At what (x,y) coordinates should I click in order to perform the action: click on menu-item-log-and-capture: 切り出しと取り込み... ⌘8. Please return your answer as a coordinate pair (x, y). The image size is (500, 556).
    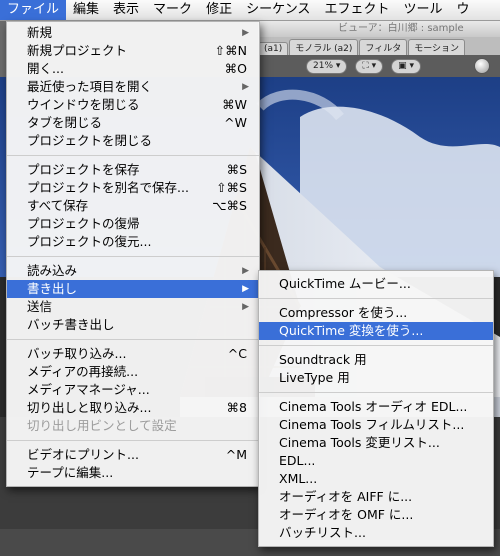
    Looking at the image, I should click on (133, 408).